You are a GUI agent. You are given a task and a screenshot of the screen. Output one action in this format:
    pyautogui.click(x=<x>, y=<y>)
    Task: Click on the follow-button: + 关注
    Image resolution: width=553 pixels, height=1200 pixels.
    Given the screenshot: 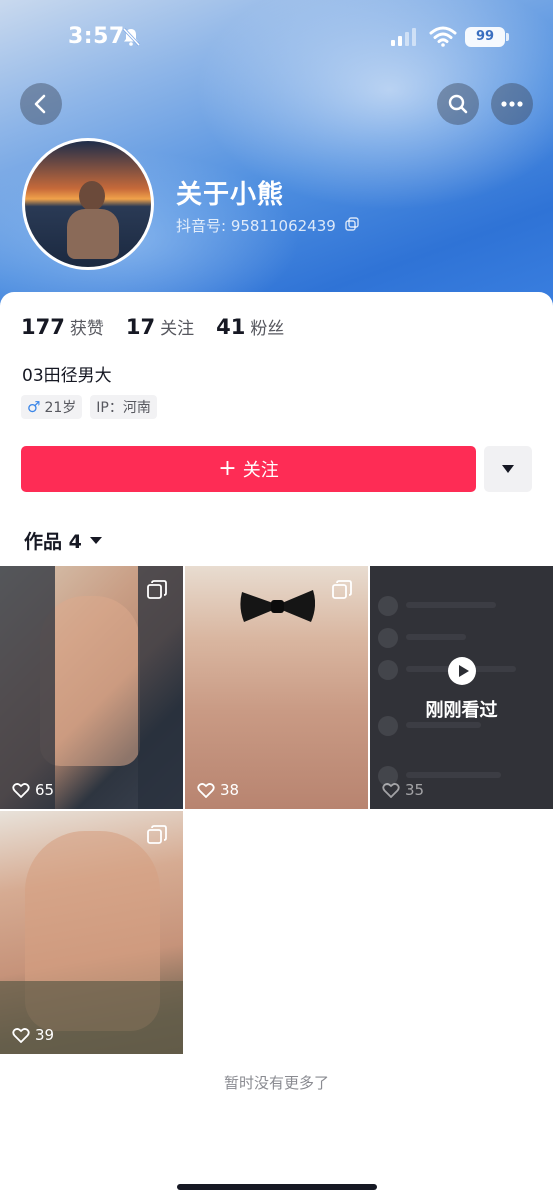 What is the action you would take?
    pyautogui.click(x=248, y=469)
    